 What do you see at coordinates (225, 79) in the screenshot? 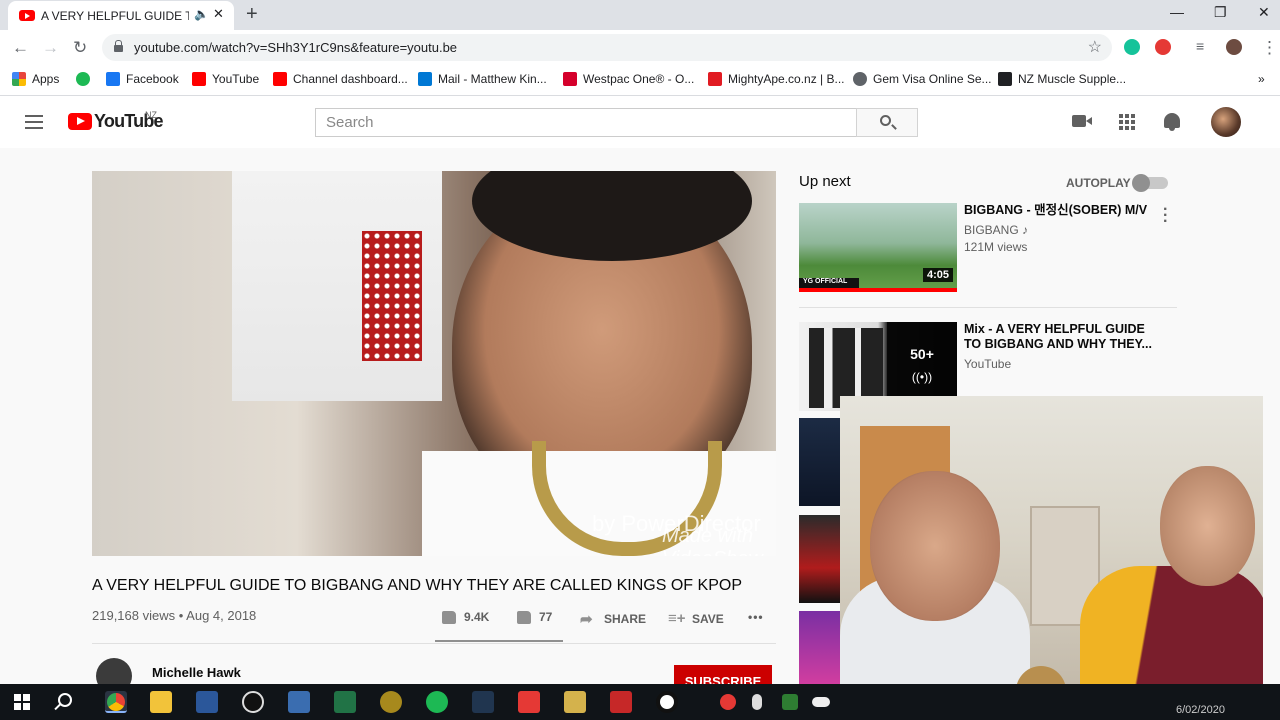
I see `bookmark-youtube: YouTube` at bounding box center [225, 79].